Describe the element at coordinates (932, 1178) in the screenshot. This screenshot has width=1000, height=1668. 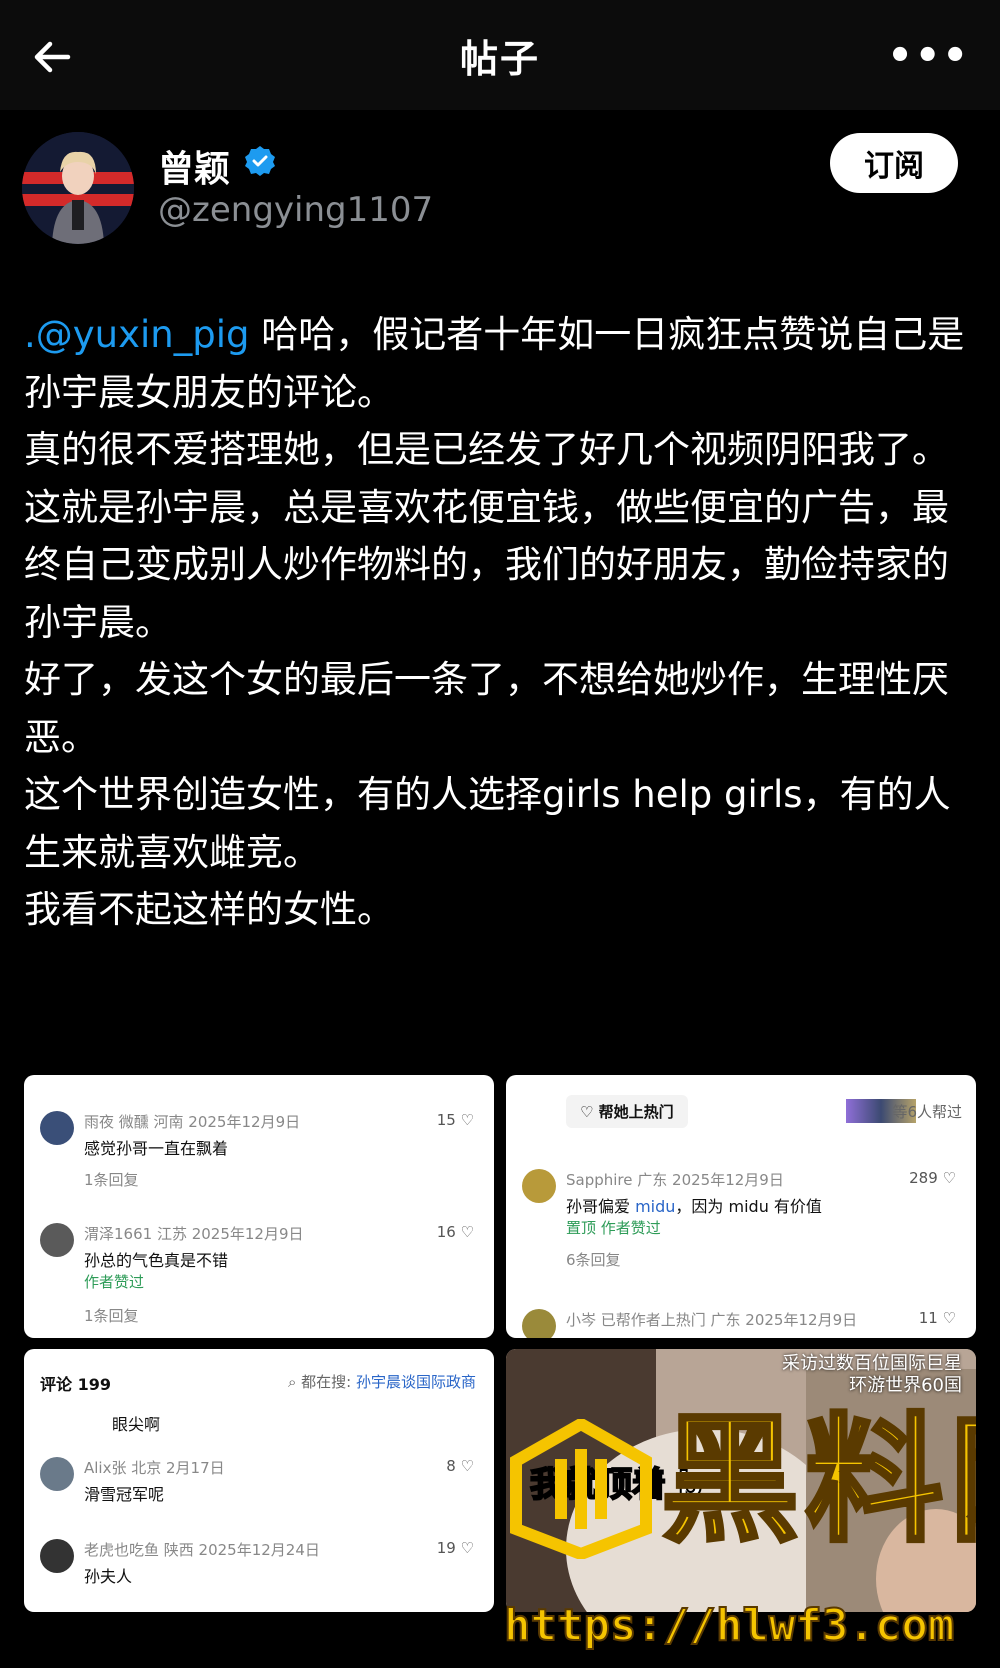
I see `like-count: 289 ♡` at that location.